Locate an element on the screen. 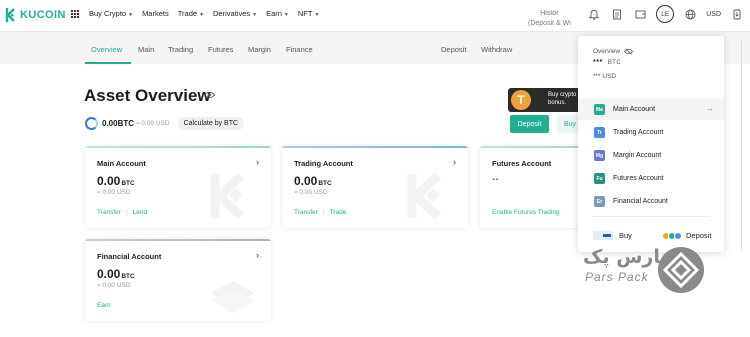 This screenshot has height=337, width=750. btc-stars: *** is located at coordinates (598, 62).